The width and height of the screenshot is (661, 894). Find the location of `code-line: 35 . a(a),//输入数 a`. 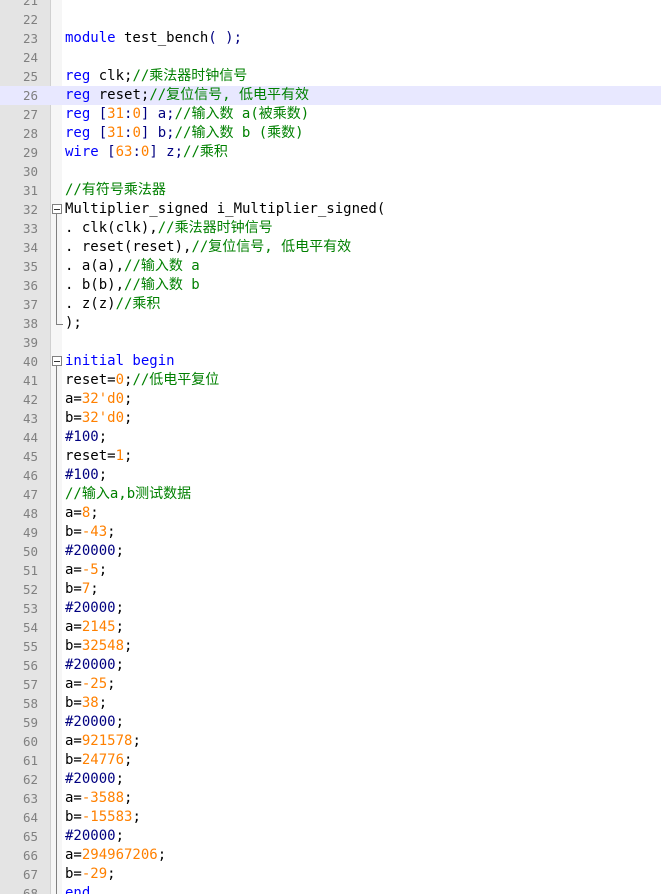

code-line: 35 . a(a),//输入数 a is located at coordinates (330, 266).